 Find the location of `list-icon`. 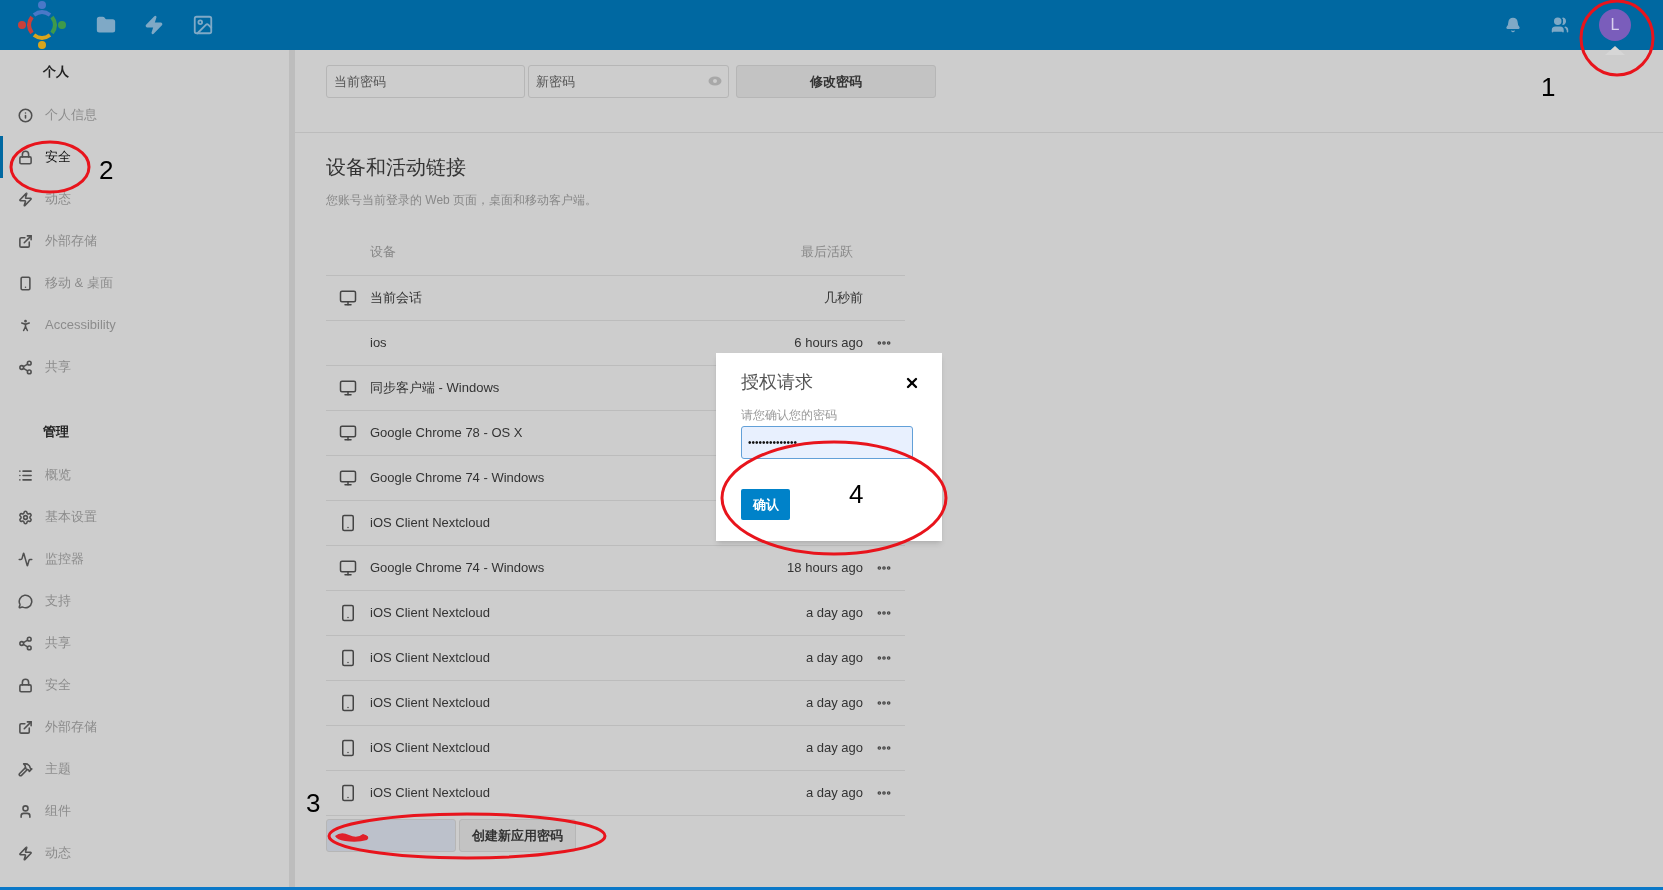

list-icon is located at coordinates (25, 475).